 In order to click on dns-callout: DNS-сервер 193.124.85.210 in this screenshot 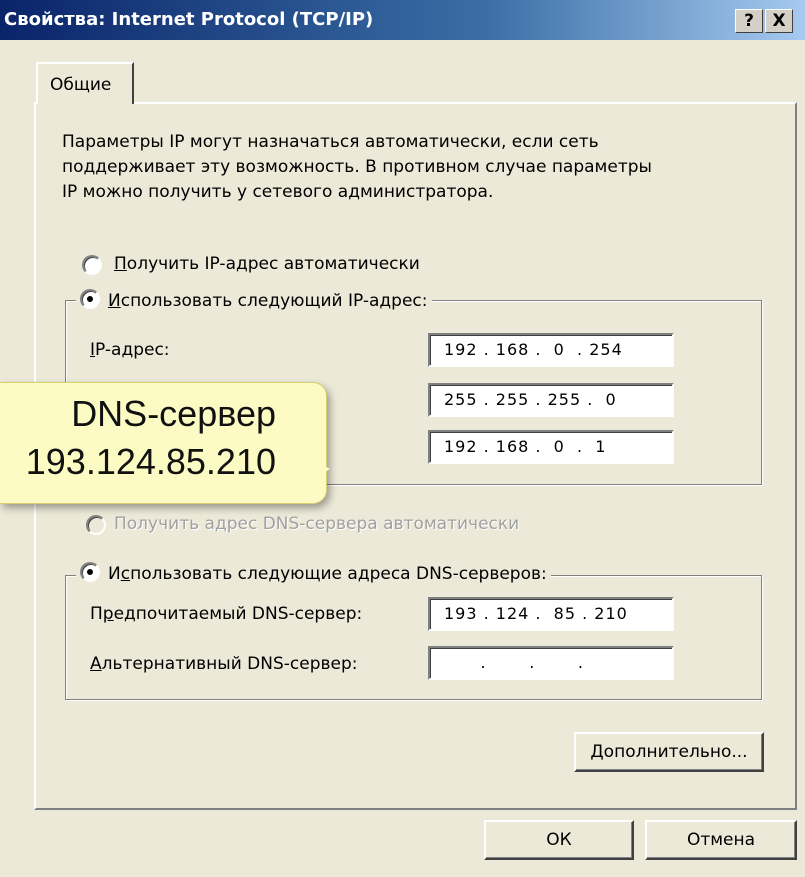, I will do `click(163, 443)`.